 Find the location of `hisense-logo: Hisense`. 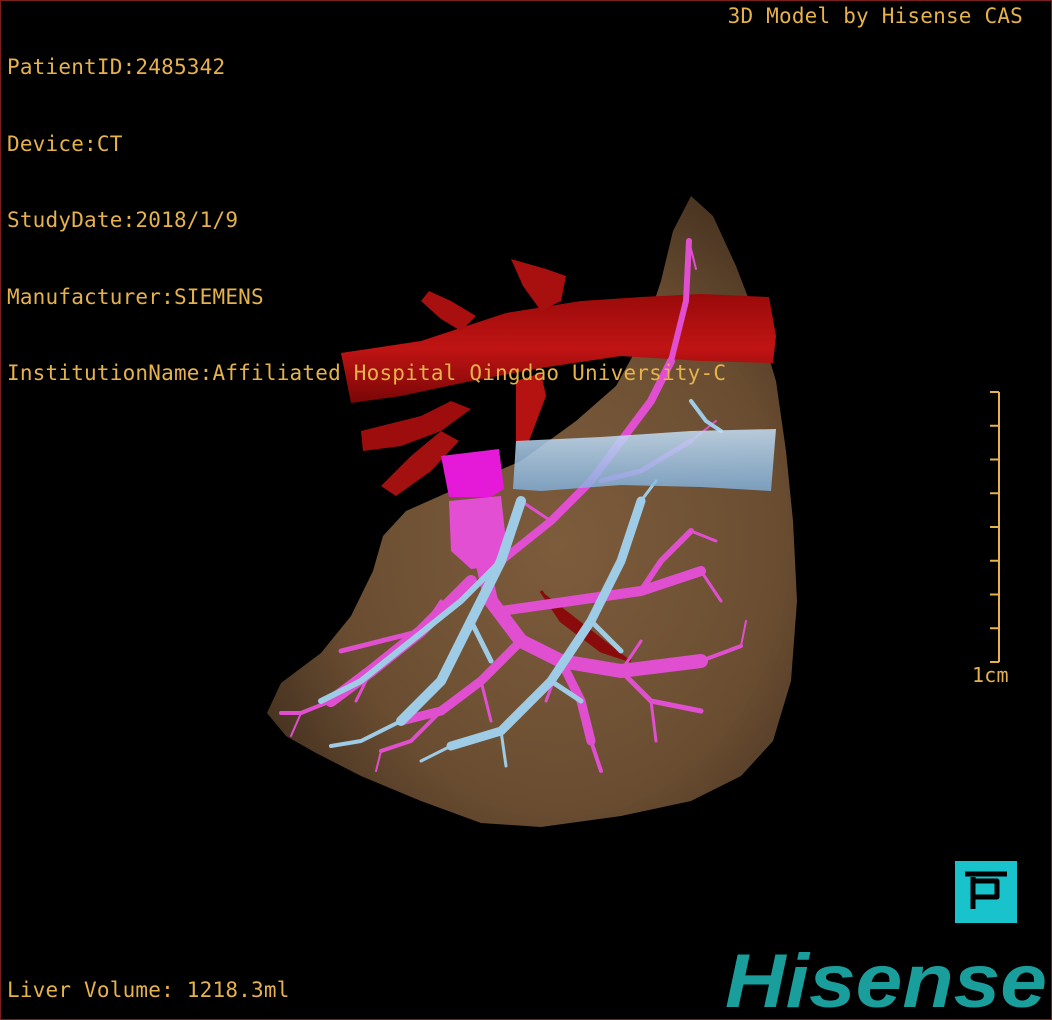

hisense-logo: Hisense is located at coordinates (886, 978).